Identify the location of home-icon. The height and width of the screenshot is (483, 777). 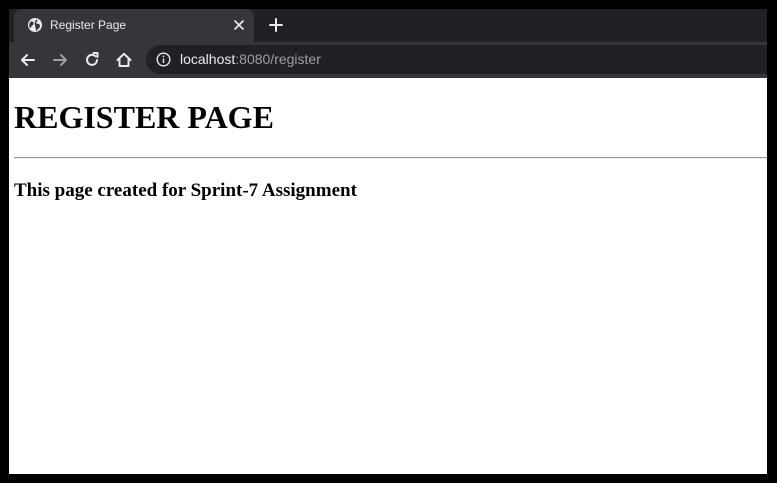
(124, 60).